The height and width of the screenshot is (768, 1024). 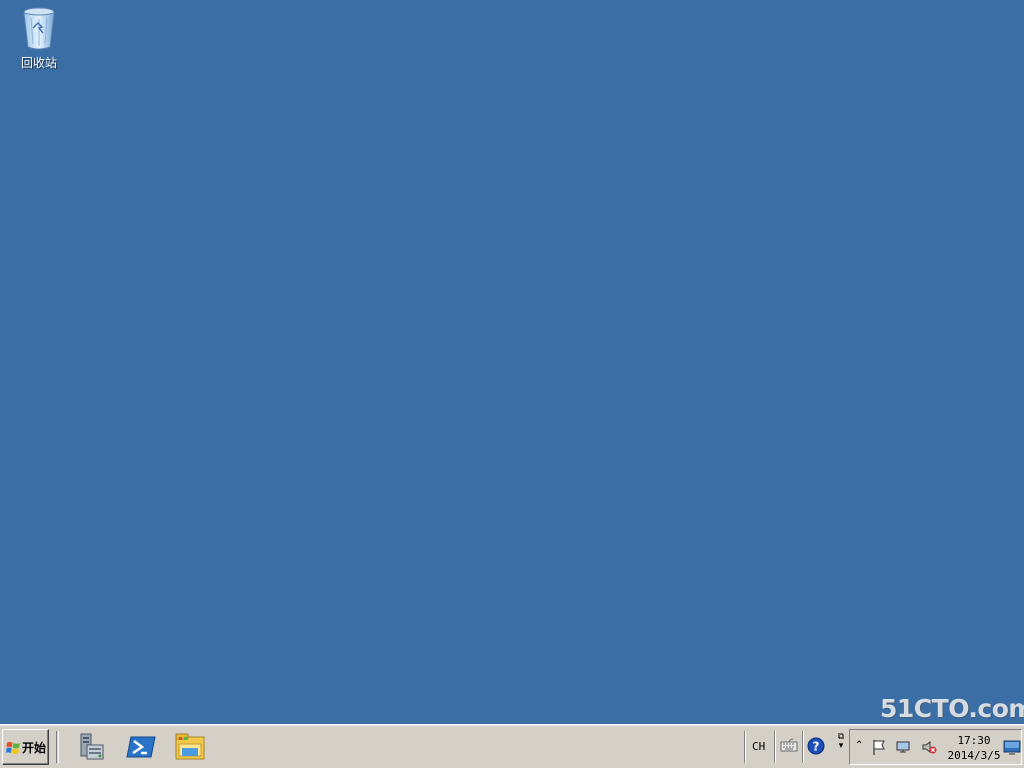 I want to click on help-icon: ?, so click(x=816, y=746).